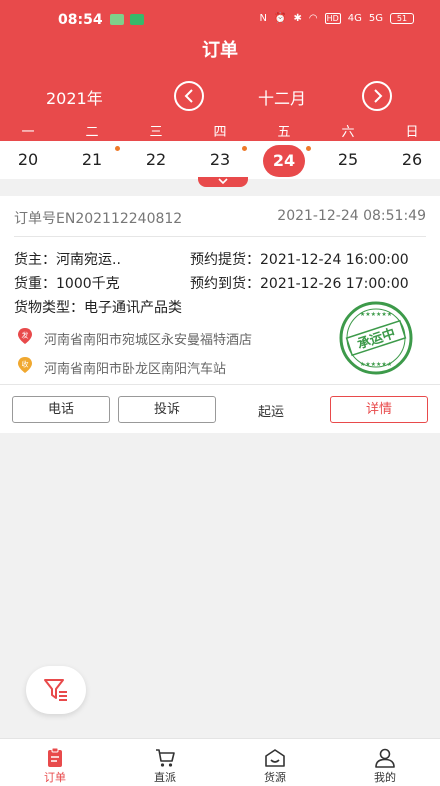  Describe the element at coordinates (28, 132) in the screenshot. I see `weekday-label: 一` at that location.